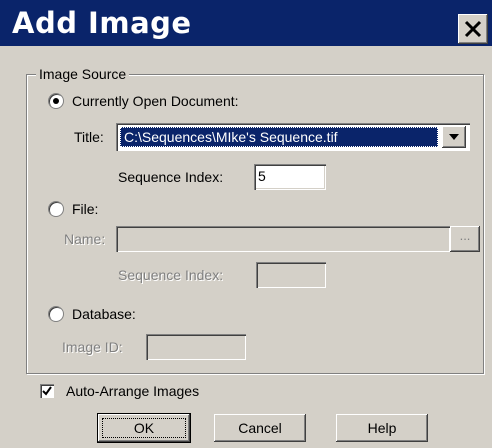 Image resolution: width=492 pixels, height=448 pixels. Describe the element at coordinates (171, 275) in the screenshot. I see `file-sequence-index-label: Sequence Index:` at that location.